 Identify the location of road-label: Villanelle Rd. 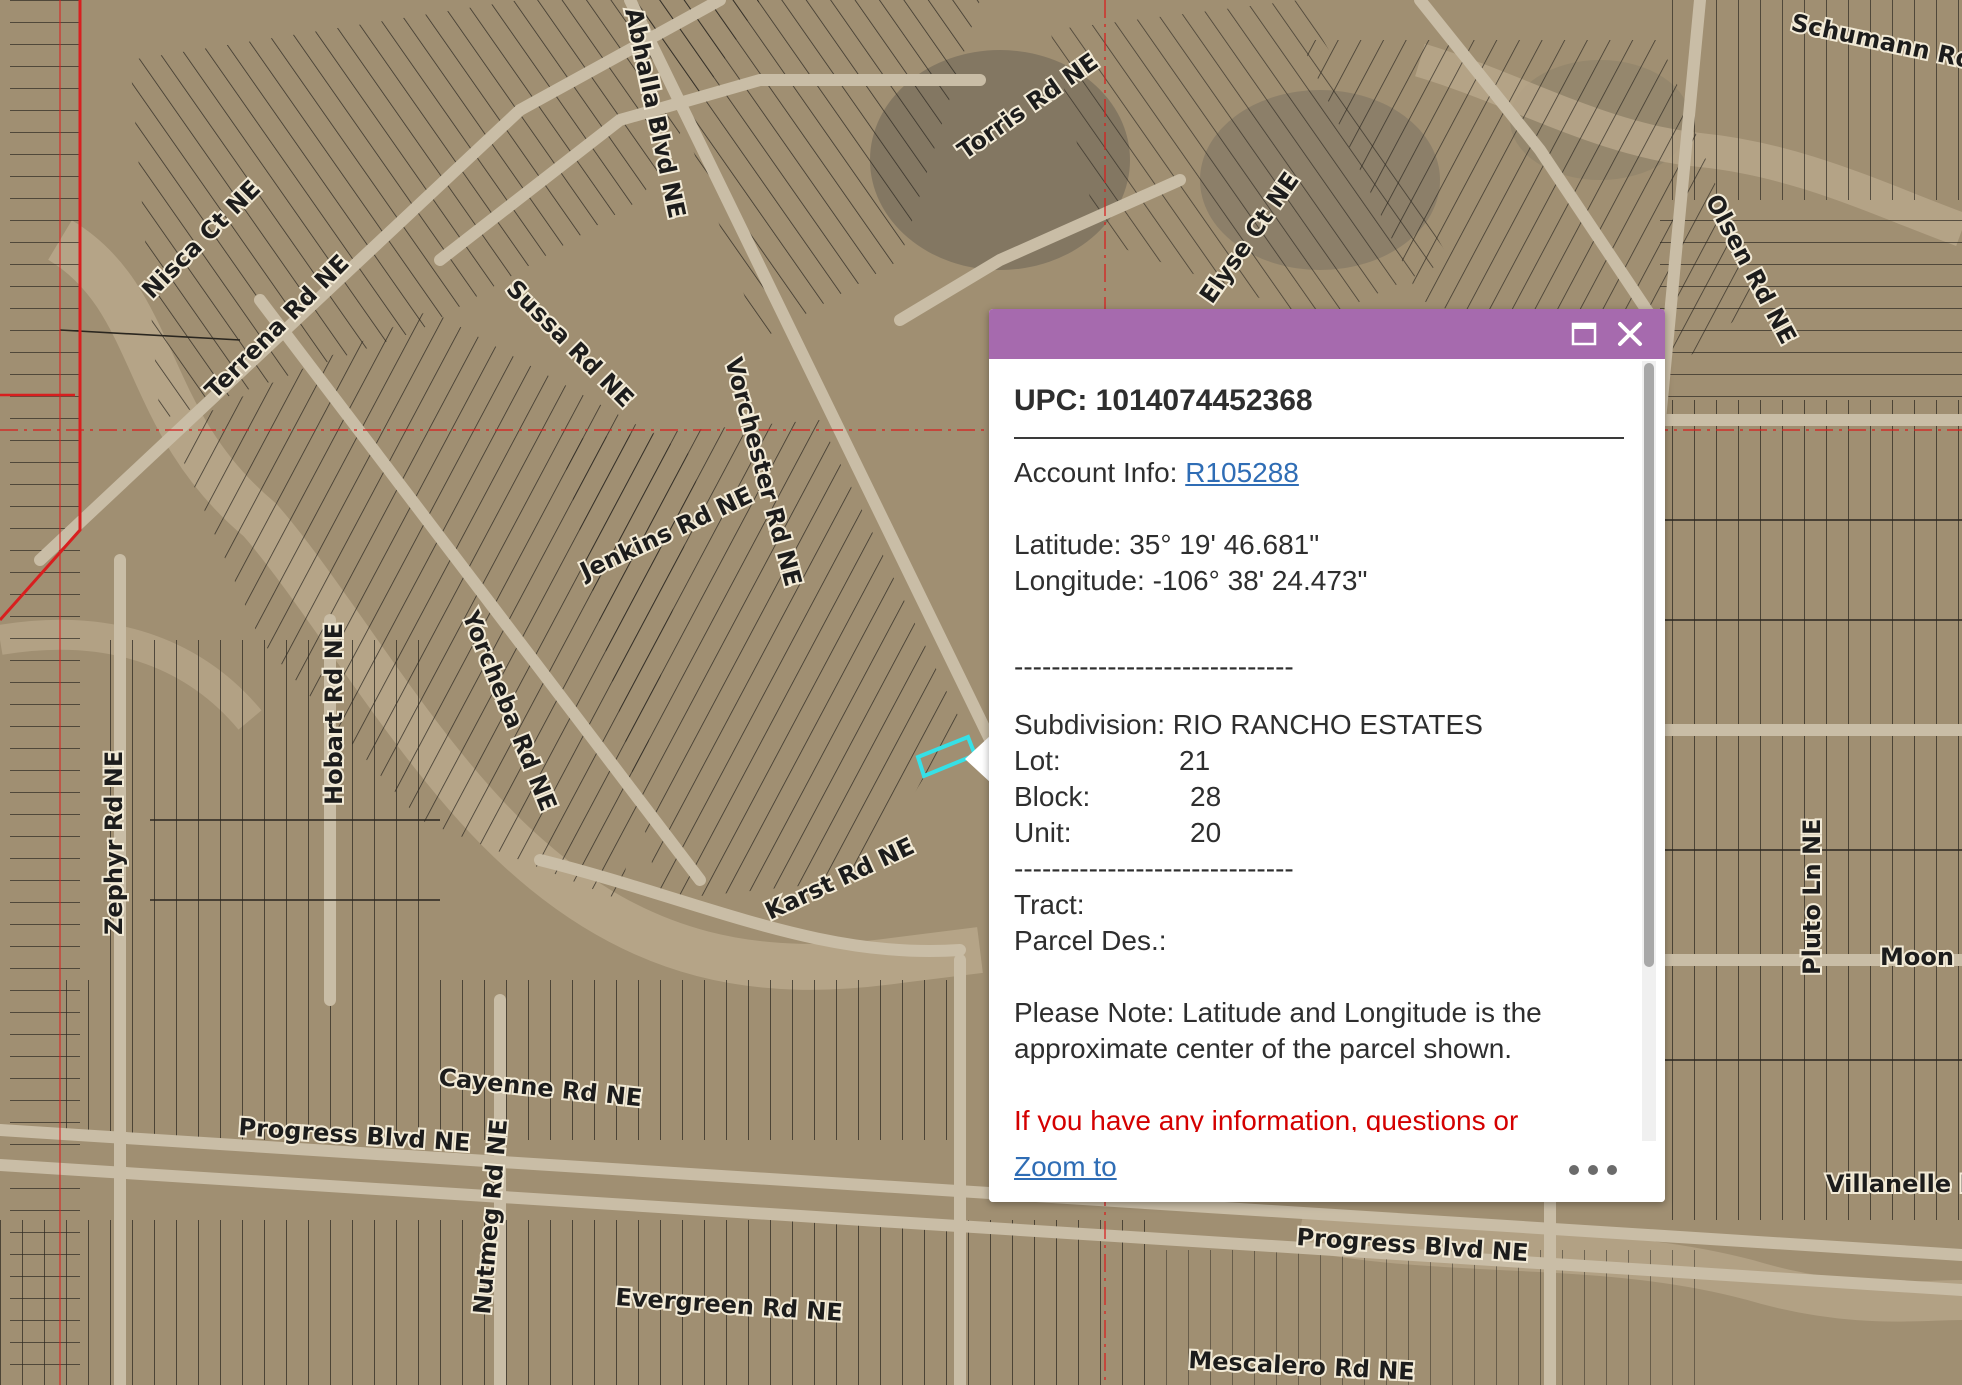
(1894, 1184).